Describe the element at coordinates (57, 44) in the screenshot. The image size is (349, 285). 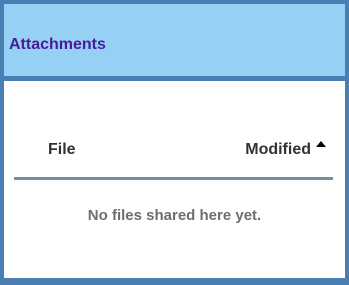
I see `panel-title: Attachments` at that location.